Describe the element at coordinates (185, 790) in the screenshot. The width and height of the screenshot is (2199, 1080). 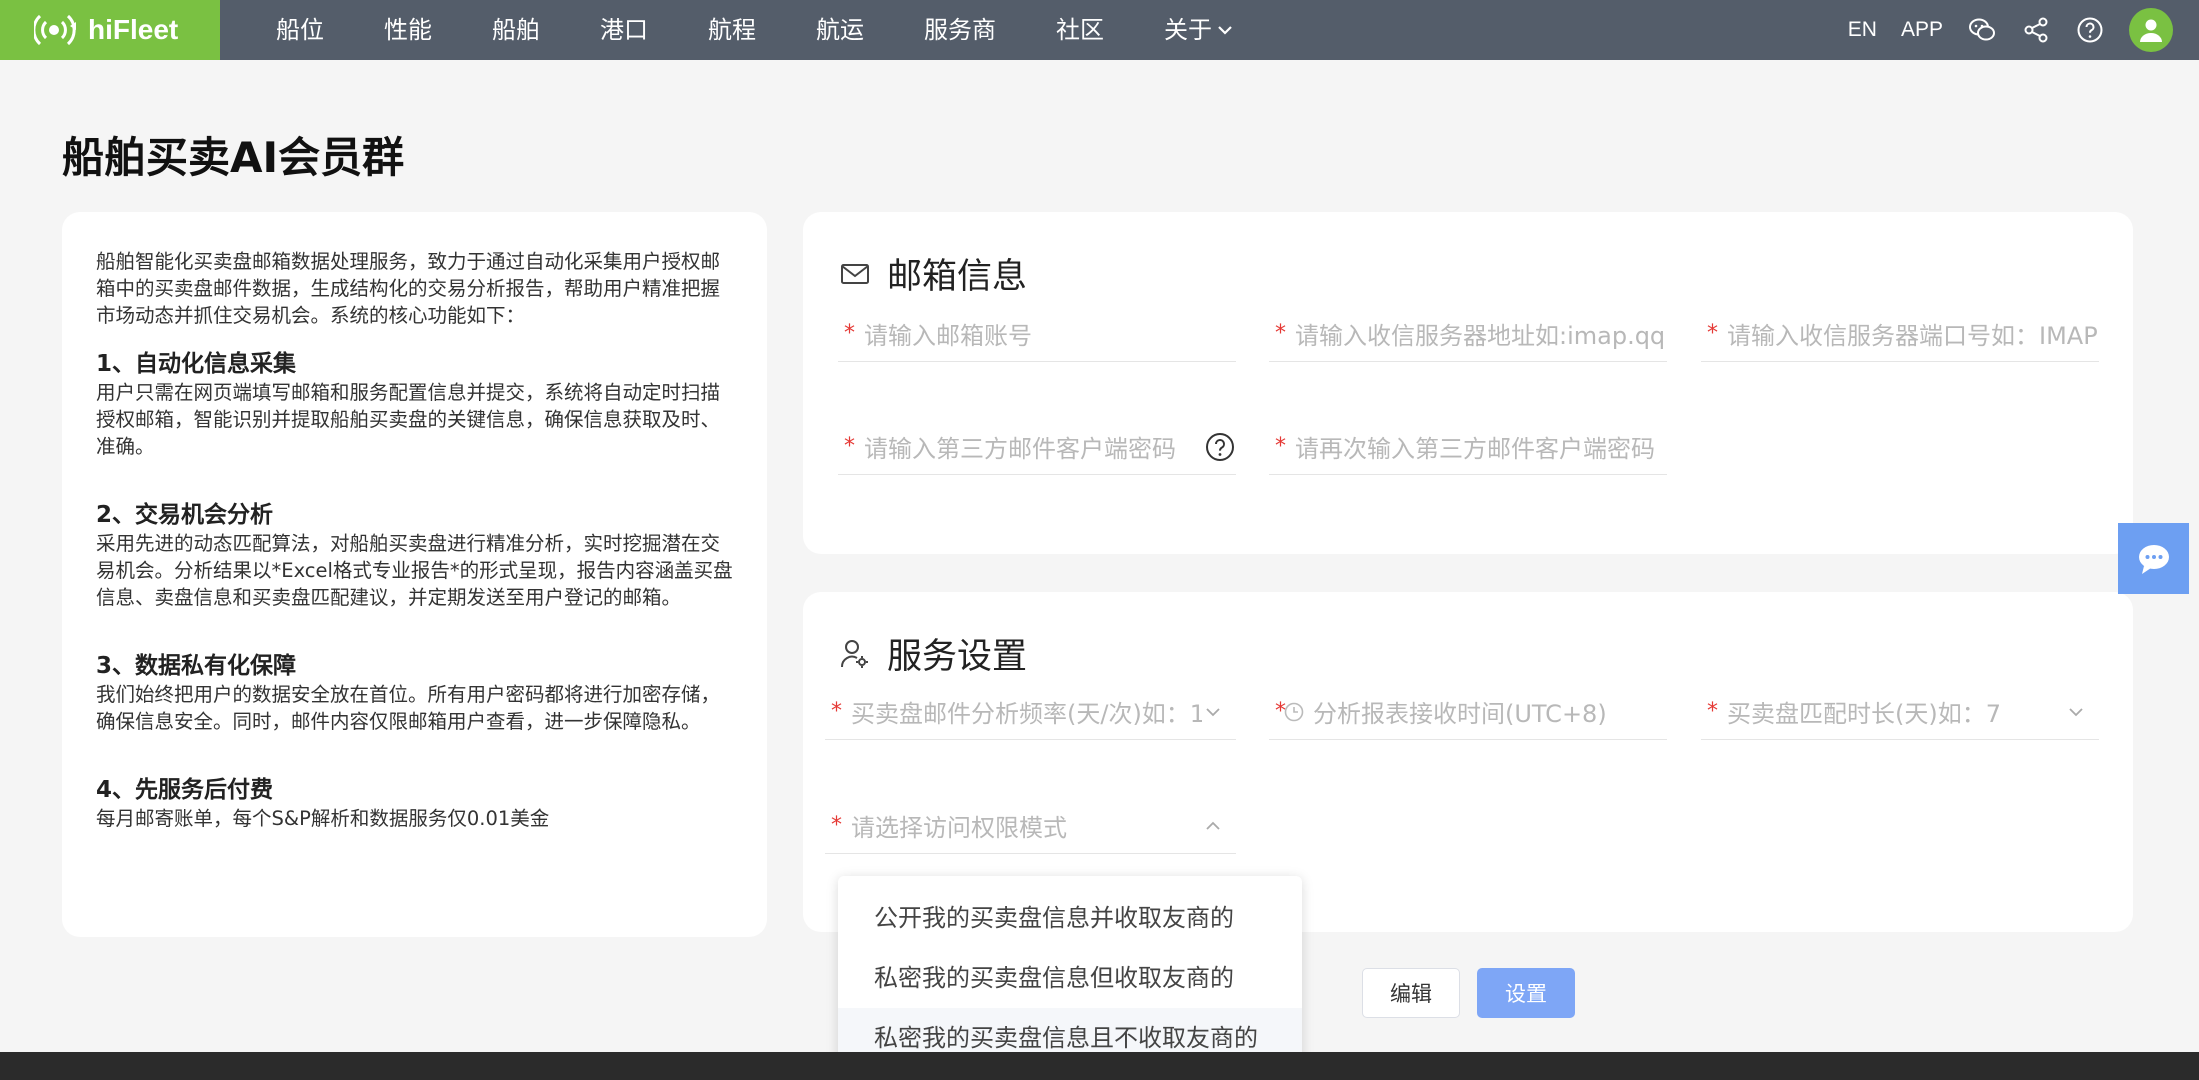
I see `feature-title: 4、先服务后付费` at that location.